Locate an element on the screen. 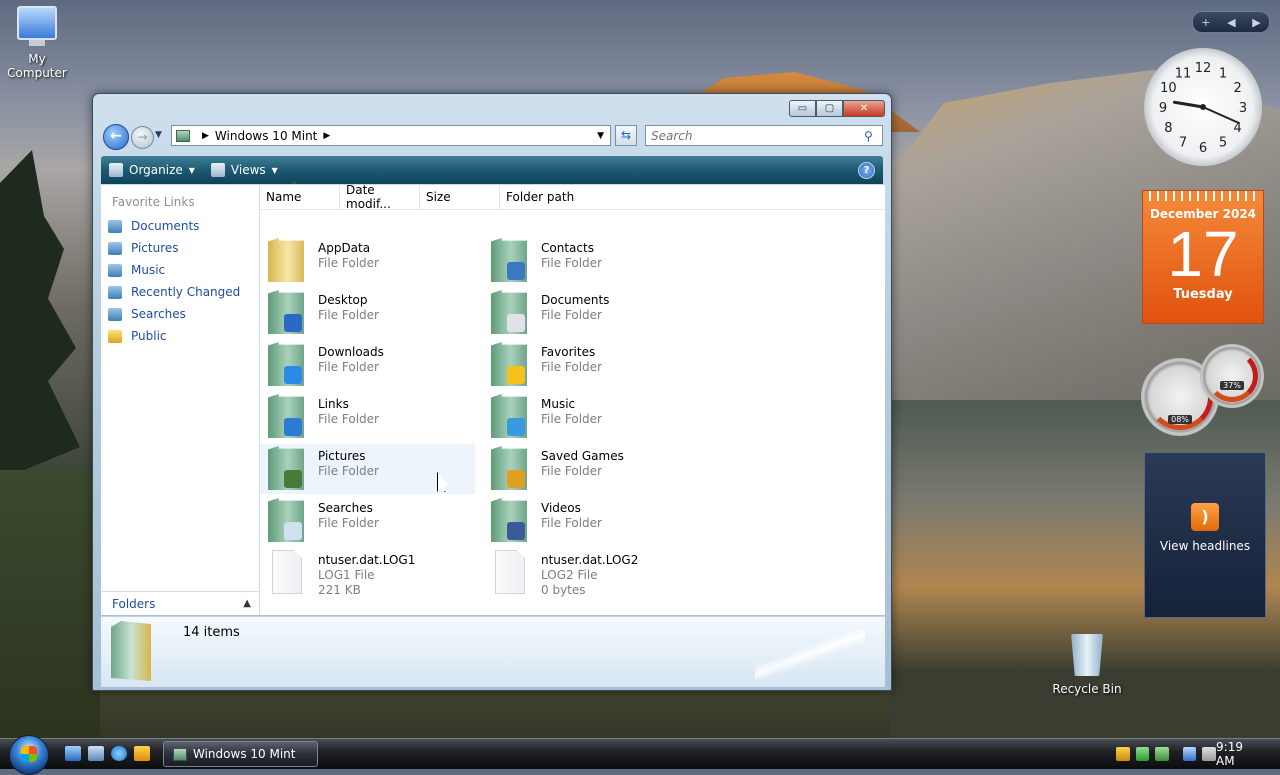 The height and width of the screenshot is (775, 1280). file-item: Searches File Folder is located at coordinates (367, 521).